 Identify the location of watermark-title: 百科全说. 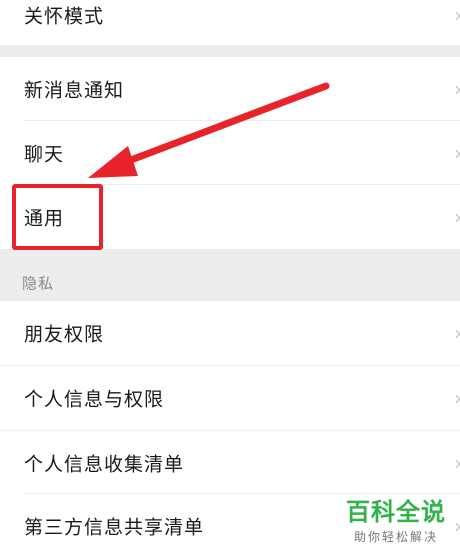
(396, 512).